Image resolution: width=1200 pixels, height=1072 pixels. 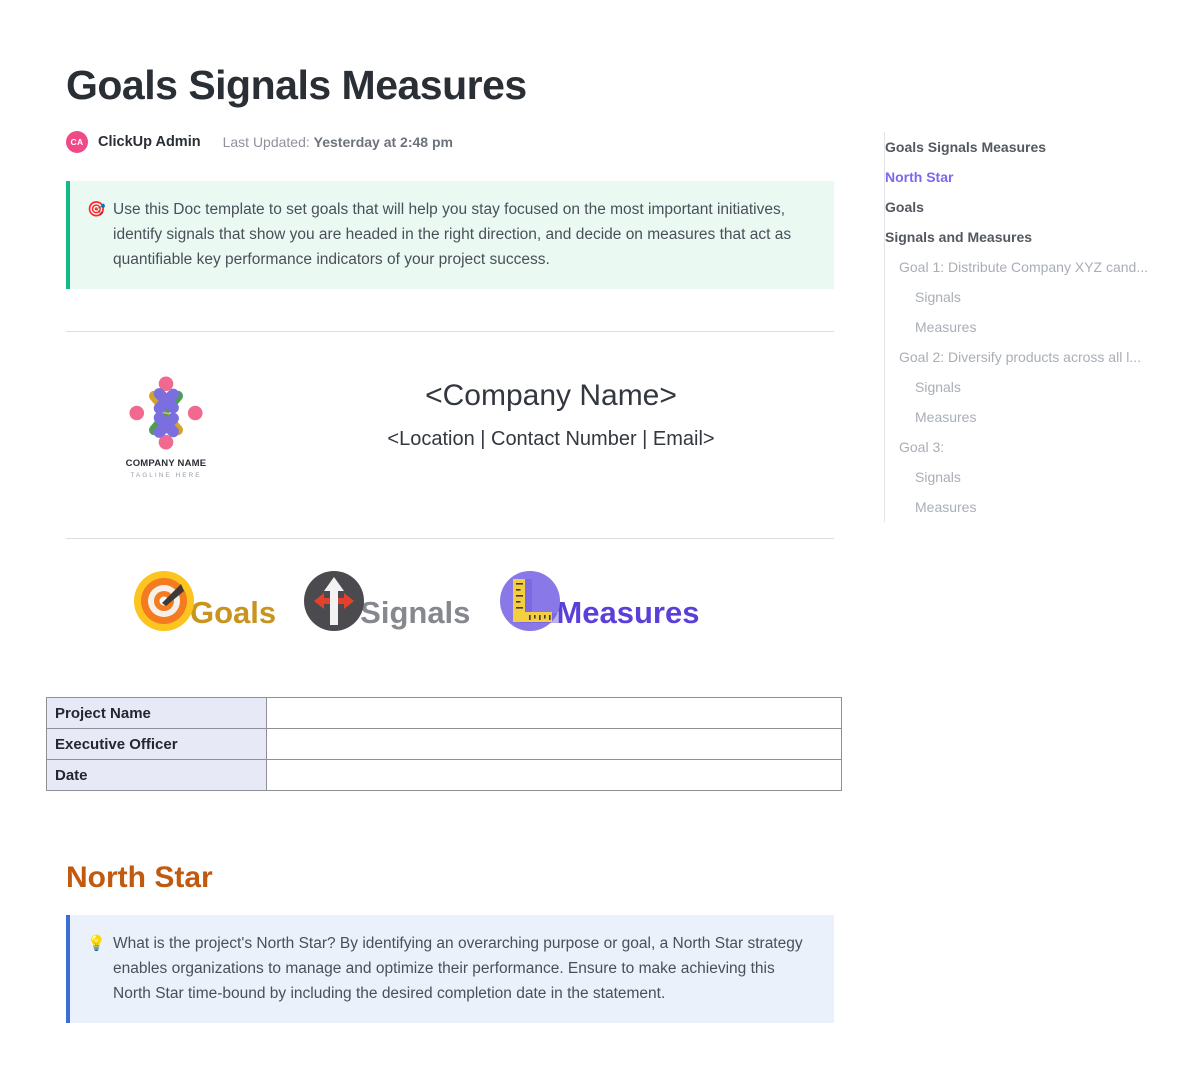 I want to click on table-value-executive-officer, so click(x=554, y=744).